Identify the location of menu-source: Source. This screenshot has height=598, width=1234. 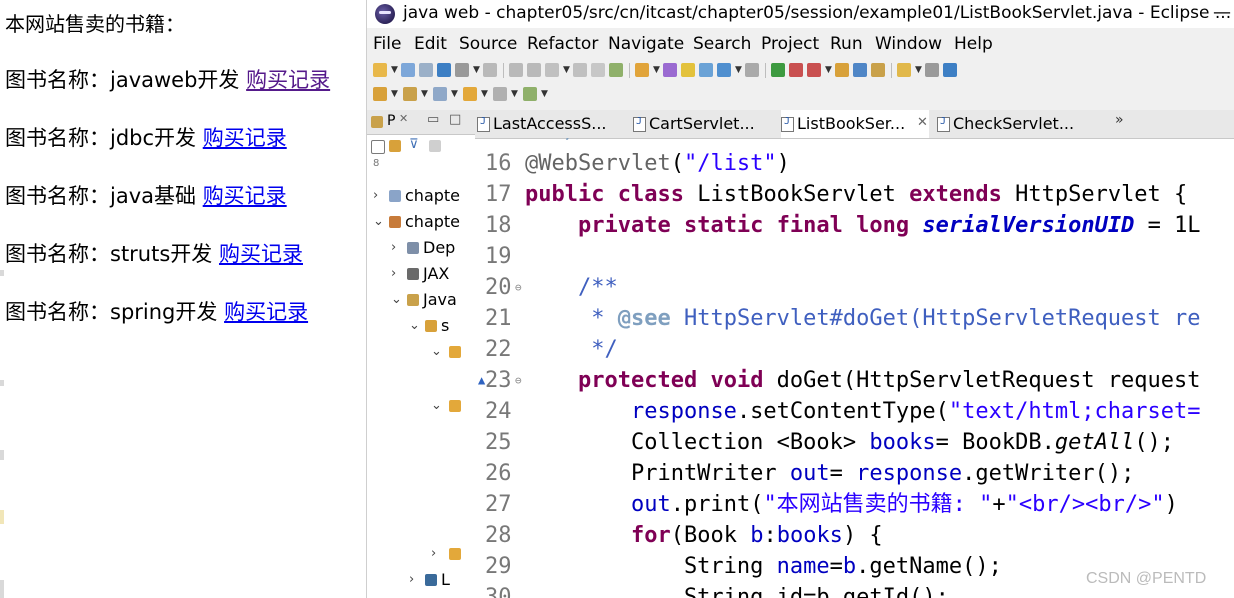
(488, 44).